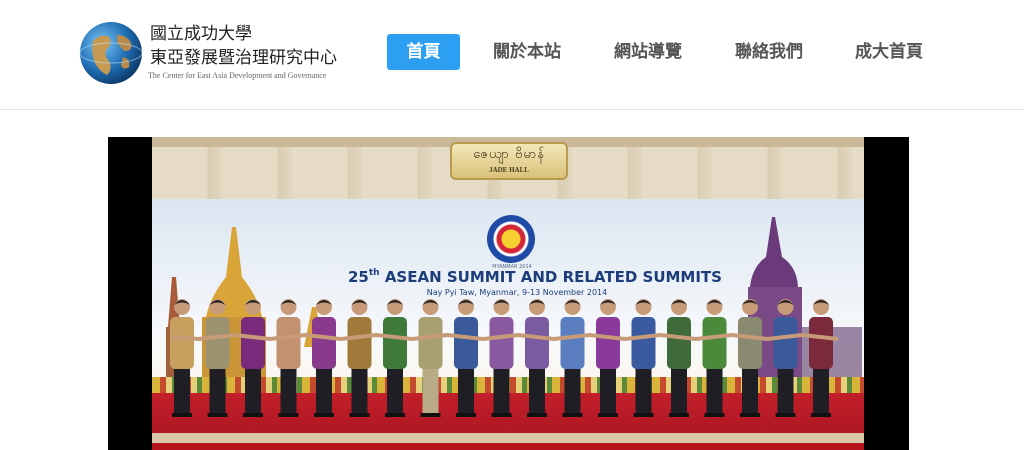  I want to click on site-title-line1: 國立成功大學, so click(201, 34).